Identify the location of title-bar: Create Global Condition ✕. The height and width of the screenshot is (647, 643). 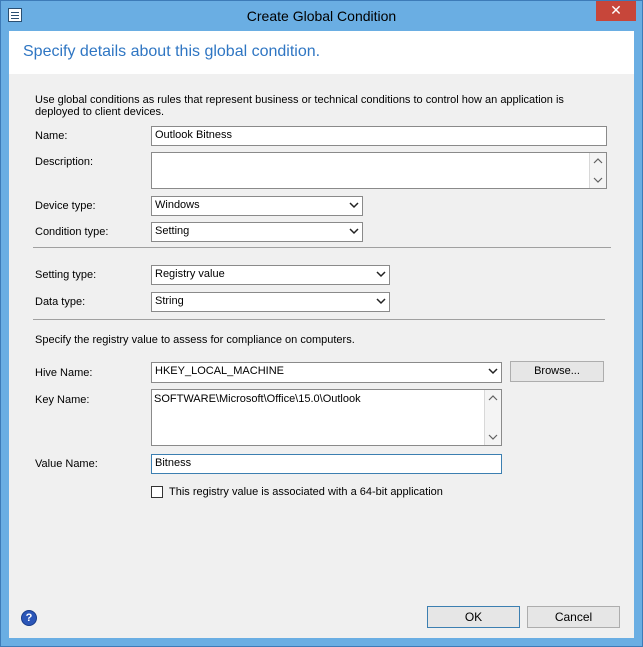
(321, 16).